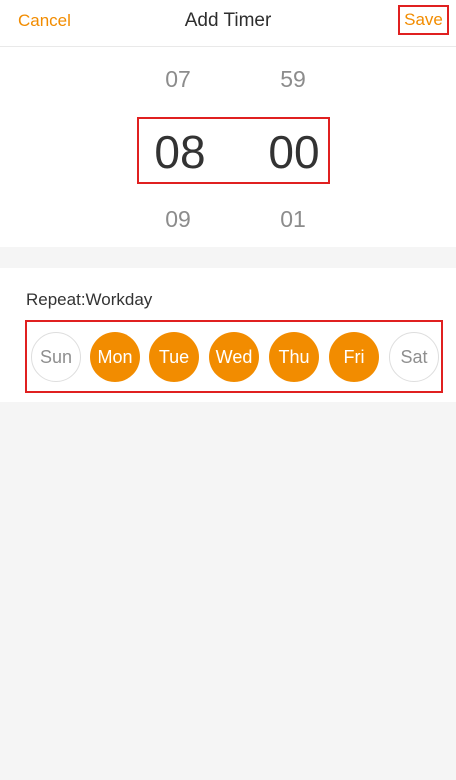 Image resolution: width=456 pixels, height=780 pixels. I want to click on save-button: Save, so click(423, 20).